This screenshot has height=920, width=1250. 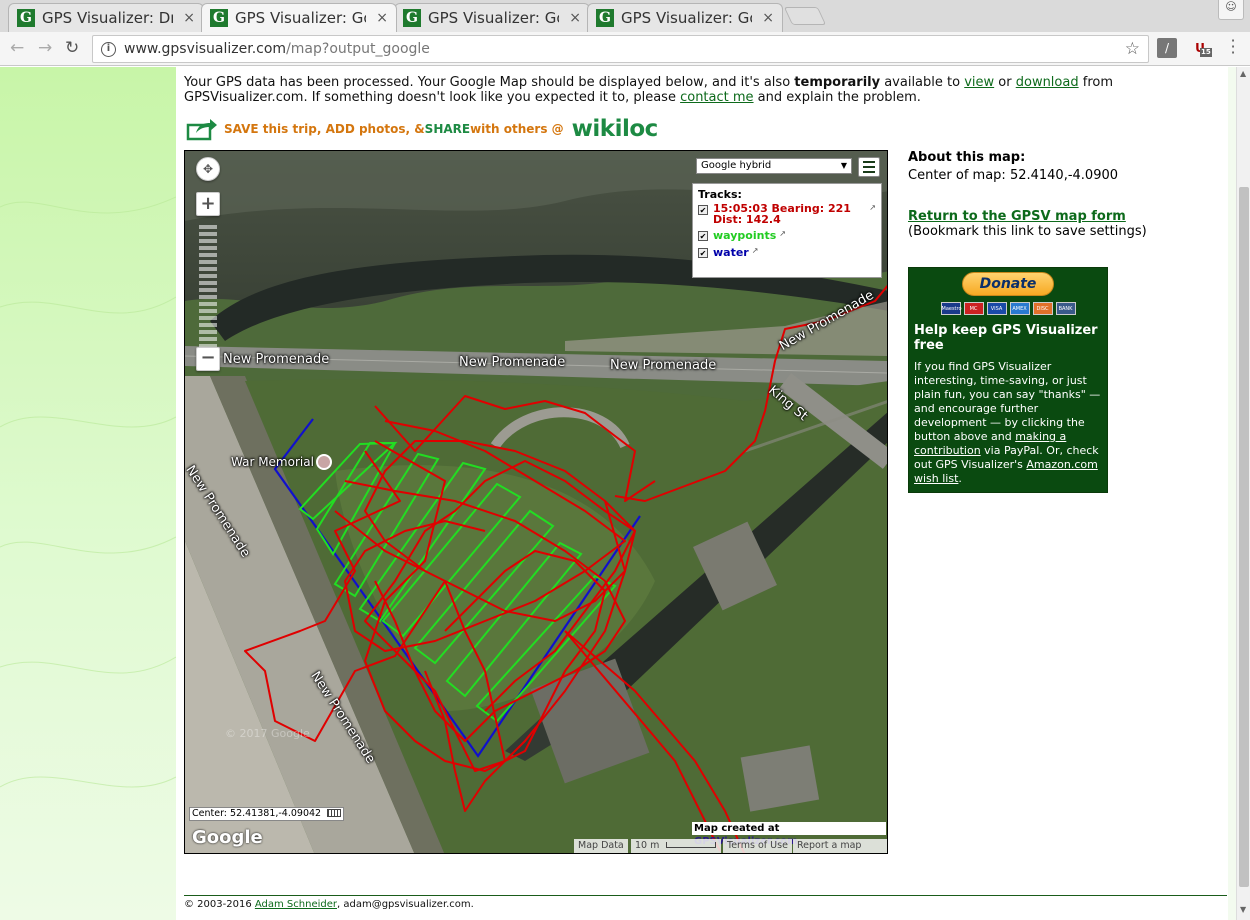 What do you see at coordinates (227, 837) in the screenshot?
I see `google-logo: Google` at bounding box center [227, 837].